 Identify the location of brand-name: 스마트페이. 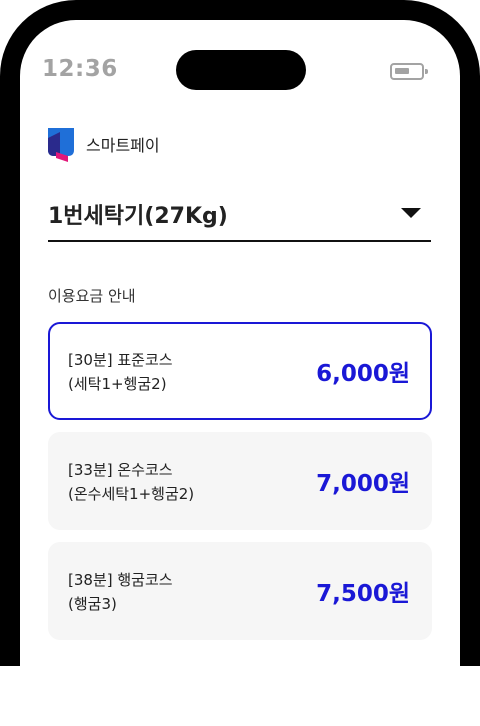
(123, 145).